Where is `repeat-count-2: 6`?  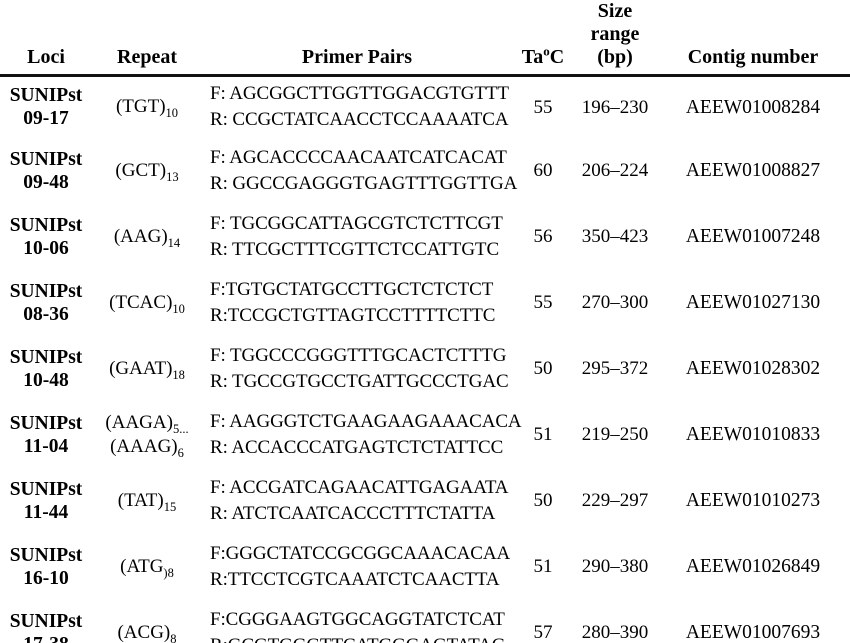 repeat-count-2: 6 is located at coordinates (180, 452).